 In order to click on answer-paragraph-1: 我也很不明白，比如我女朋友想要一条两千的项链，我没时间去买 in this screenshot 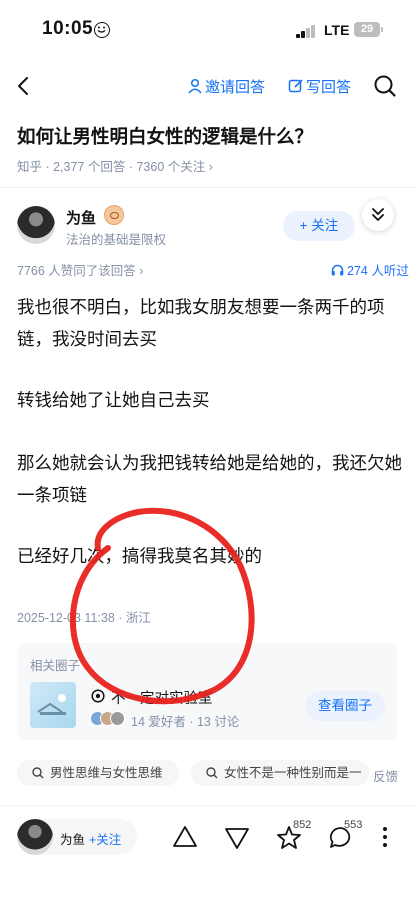, I will do `click(201, 323)`.